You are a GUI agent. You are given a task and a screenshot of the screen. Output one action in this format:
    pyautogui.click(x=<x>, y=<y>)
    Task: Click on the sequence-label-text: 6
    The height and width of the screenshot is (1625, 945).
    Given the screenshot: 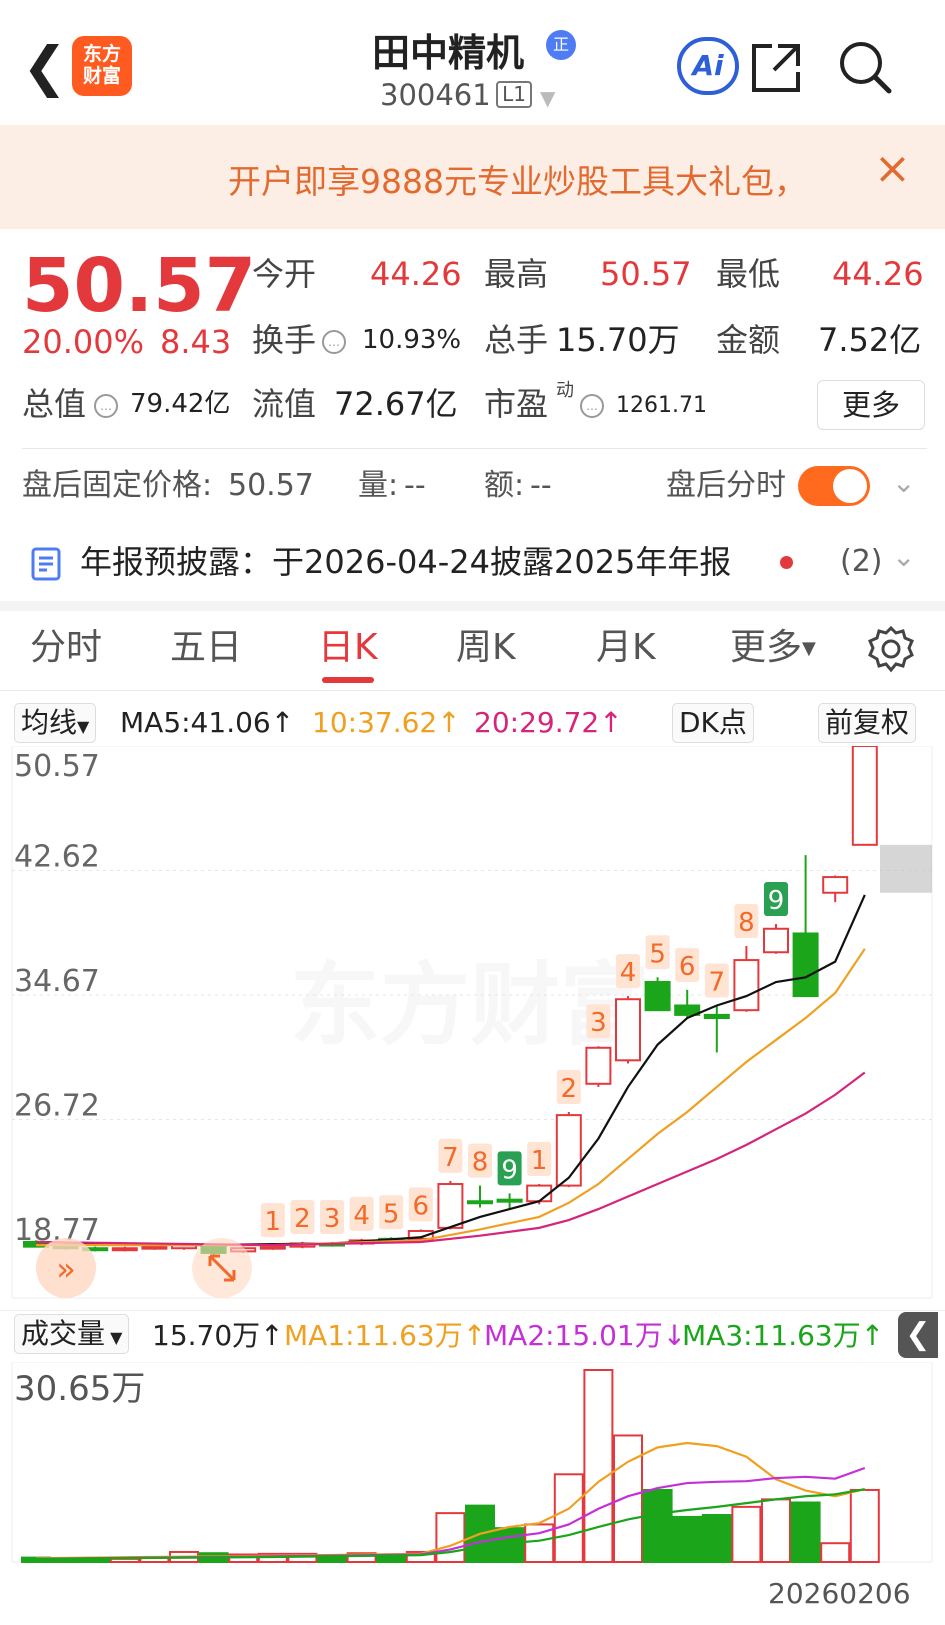 What is the action you would take?
    pyautogui.click(x=687, y=967)
    